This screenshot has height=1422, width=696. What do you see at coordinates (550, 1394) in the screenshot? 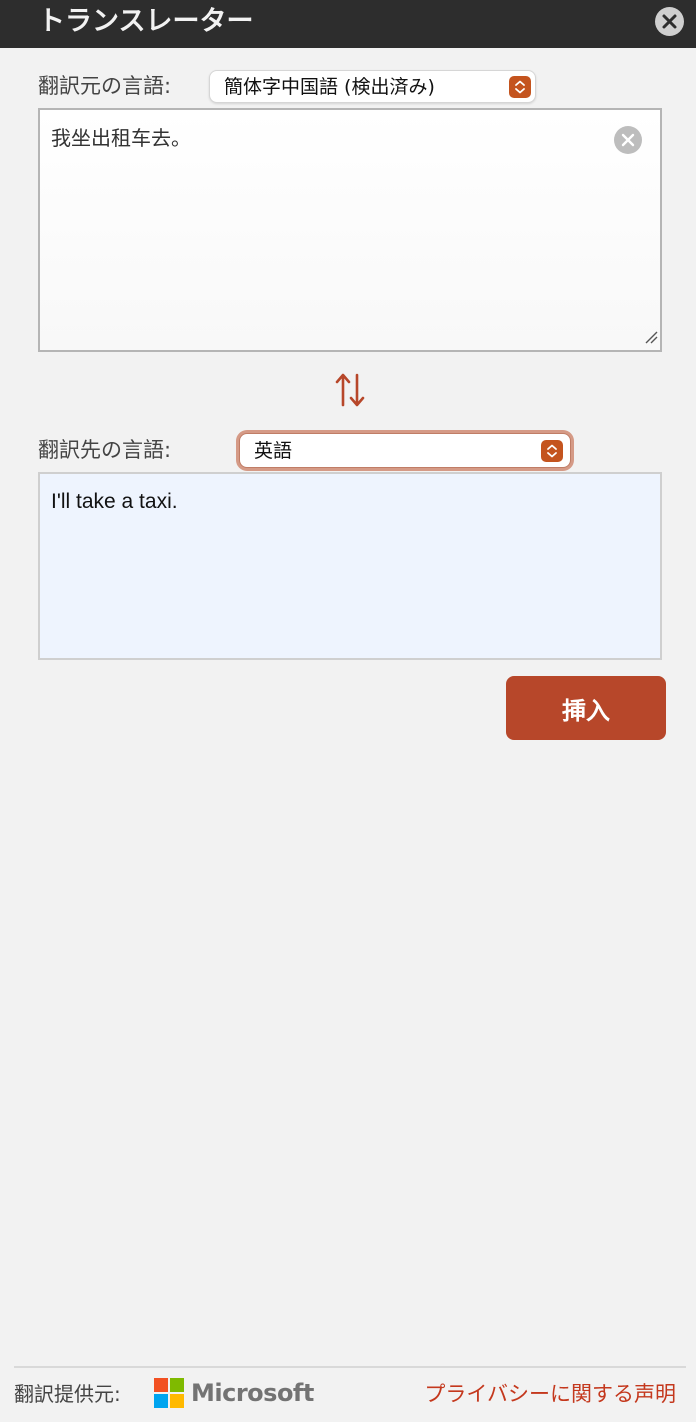
I see `privacy-statement-link: プライバシーに関する声明` at bounding box center [550, 1394].